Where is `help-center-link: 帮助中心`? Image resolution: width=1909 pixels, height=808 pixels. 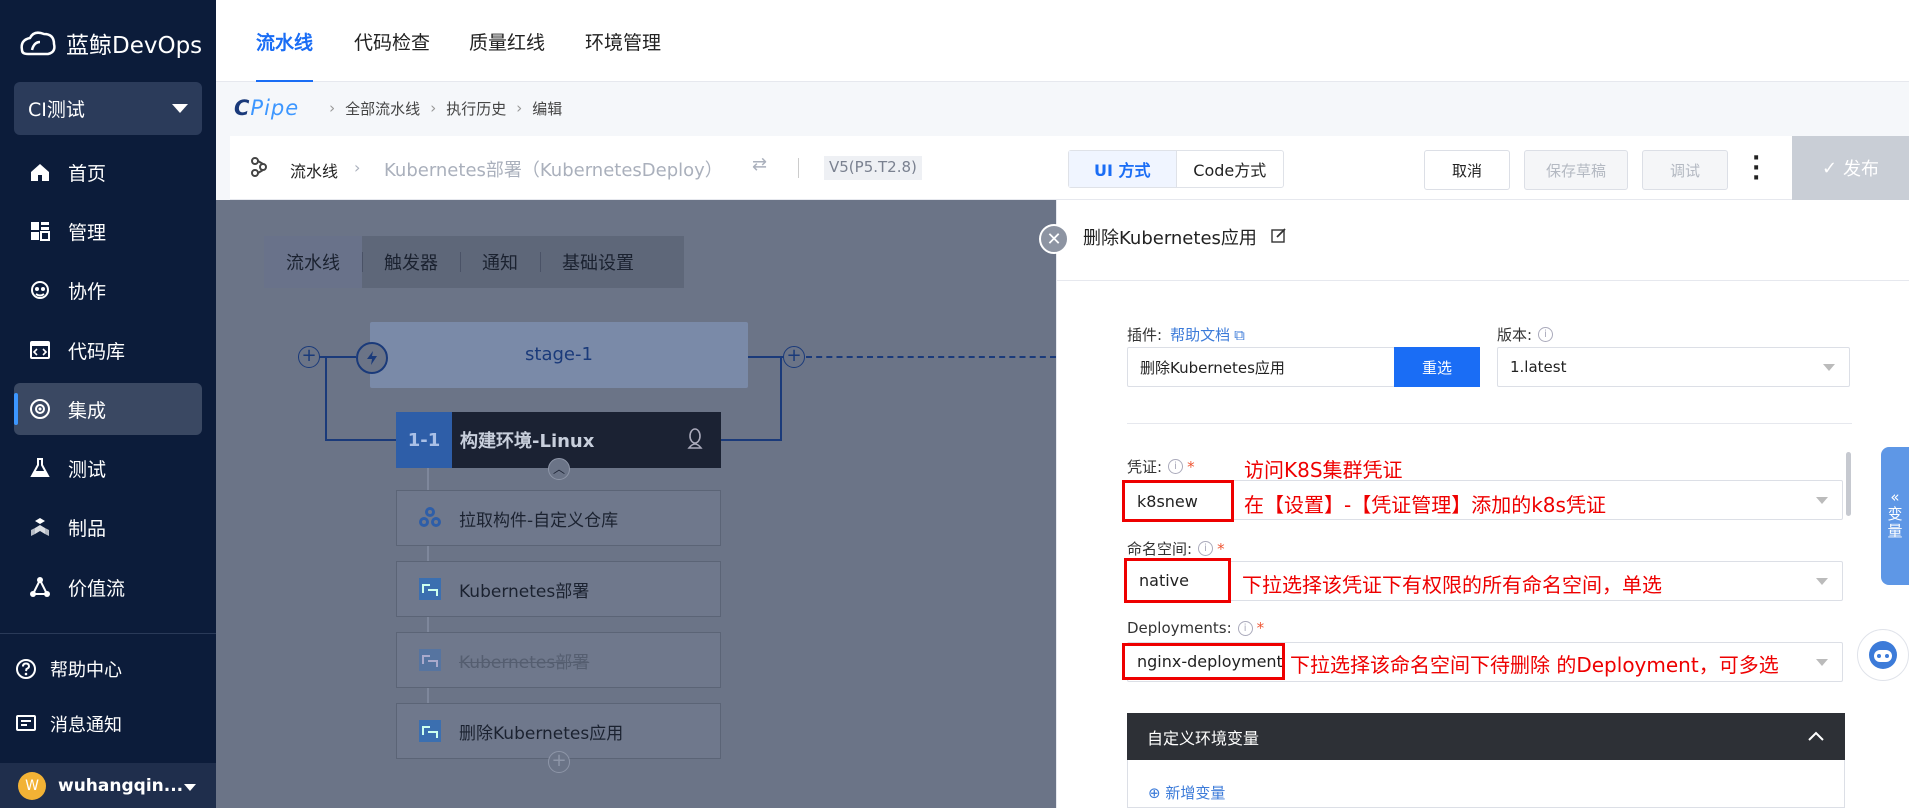 help-center-link: 帮助中心 is located at coordinates (68, 669).